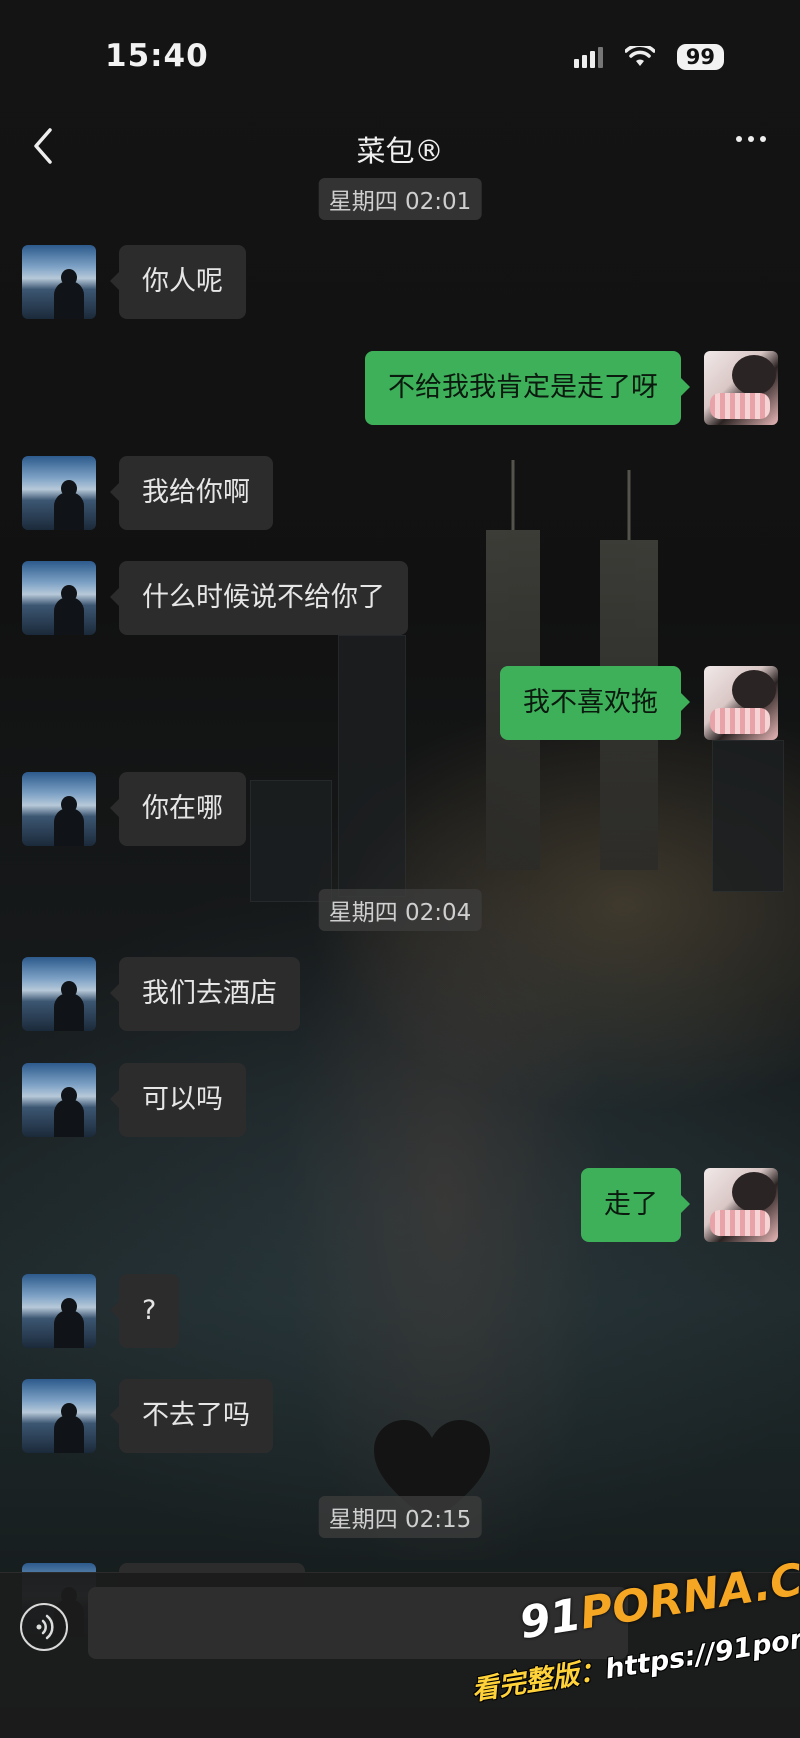 The image size is (800, 1738). I want to click on message-timestamp: 星期四 02:01, so click(400, 199).